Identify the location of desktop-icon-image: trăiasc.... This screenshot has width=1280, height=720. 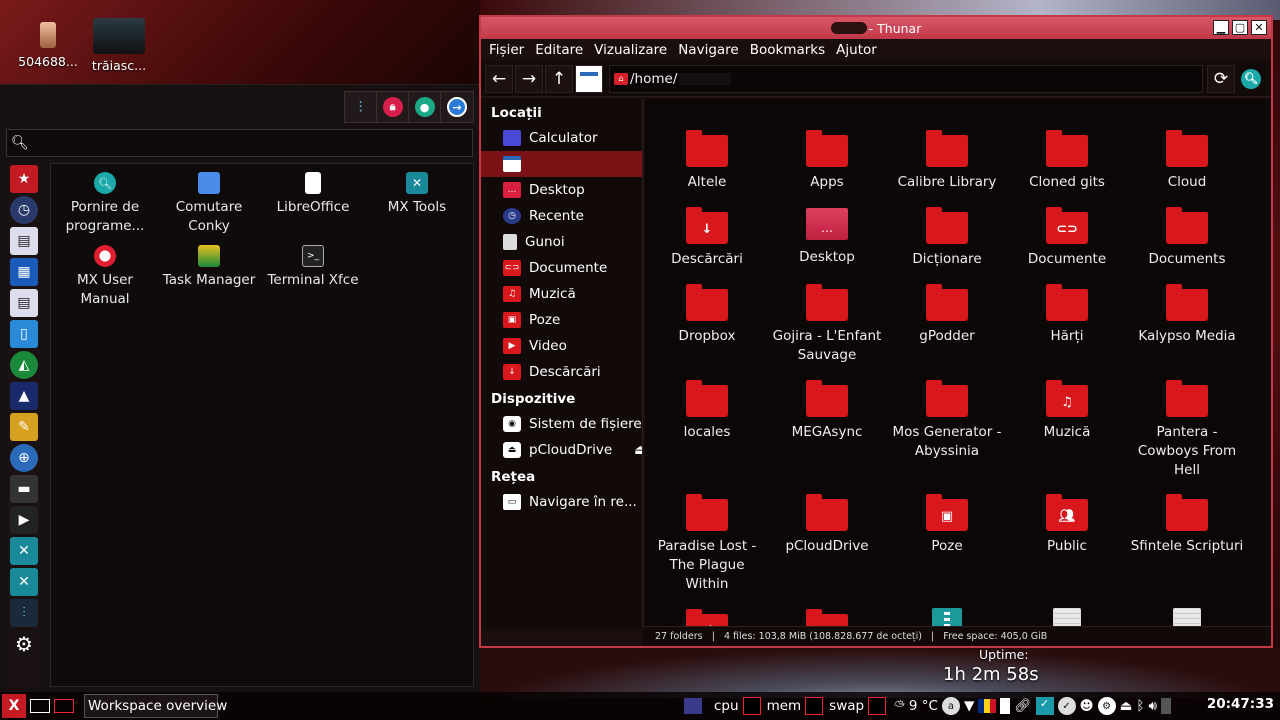
(119, 45).